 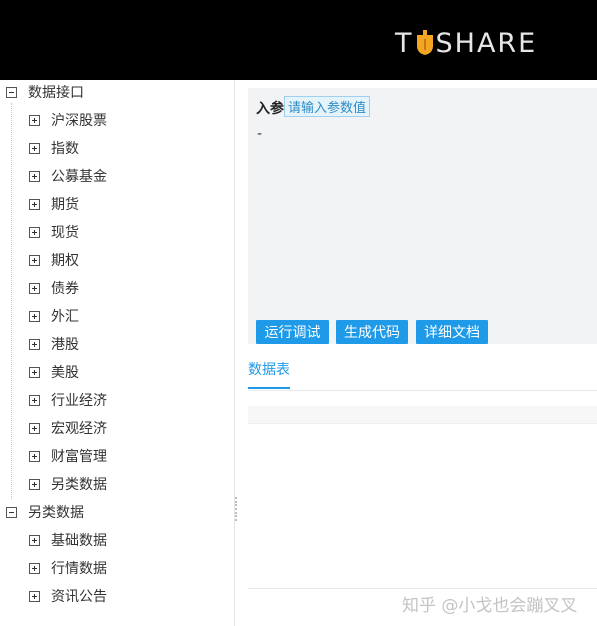 I want to click on tree-child-node: 行情数据, so click(x=68, y=568).